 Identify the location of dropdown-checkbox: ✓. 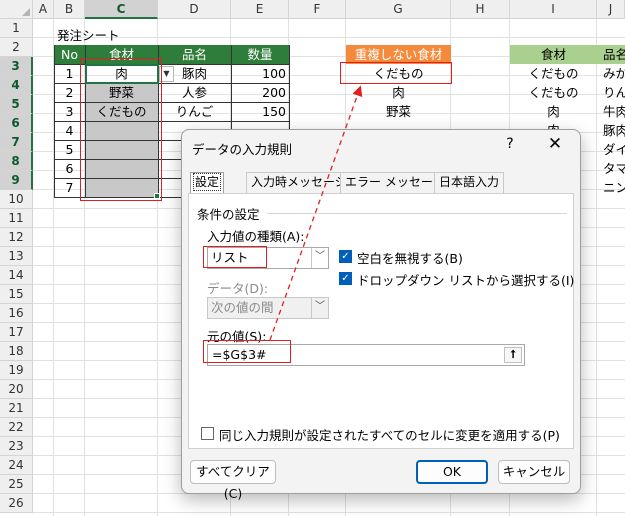
(345, 278).